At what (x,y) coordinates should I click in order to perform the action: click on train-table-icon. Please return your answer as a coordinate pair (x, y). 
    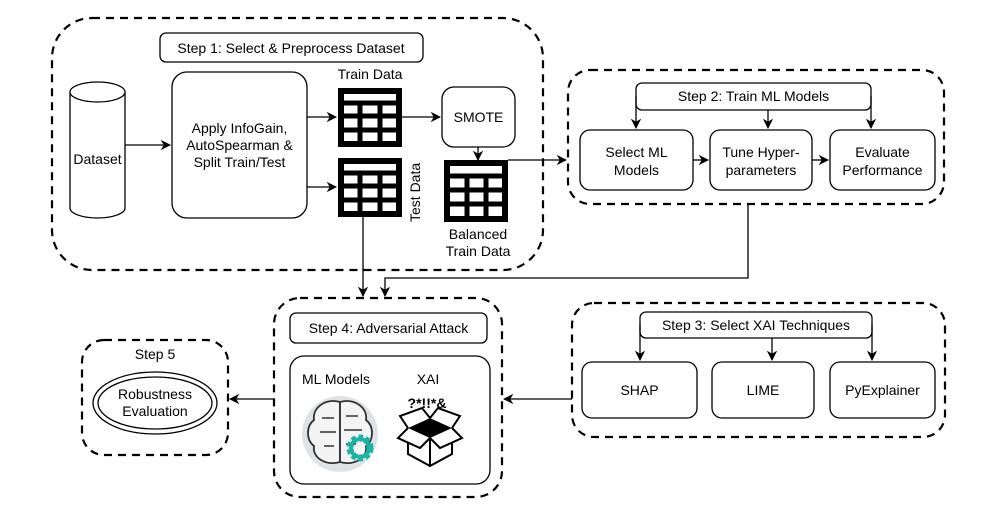
    Looking at the image, I should click on (370, 117).